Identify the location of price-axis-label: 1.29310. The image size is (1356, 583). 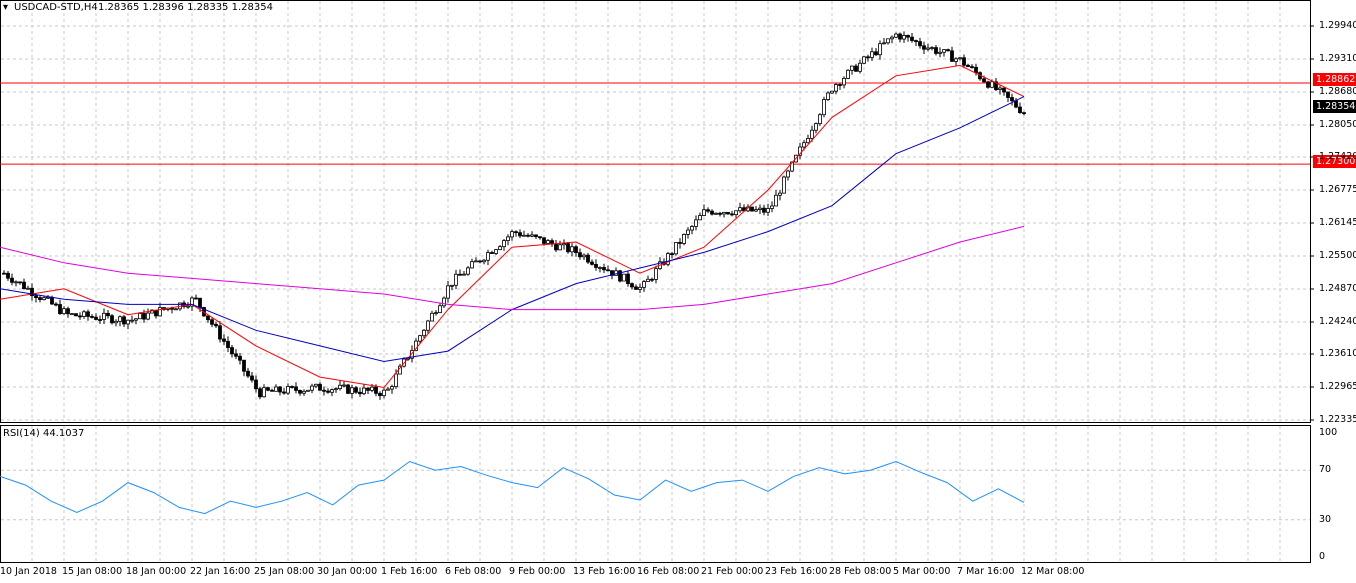
(1337, 58).